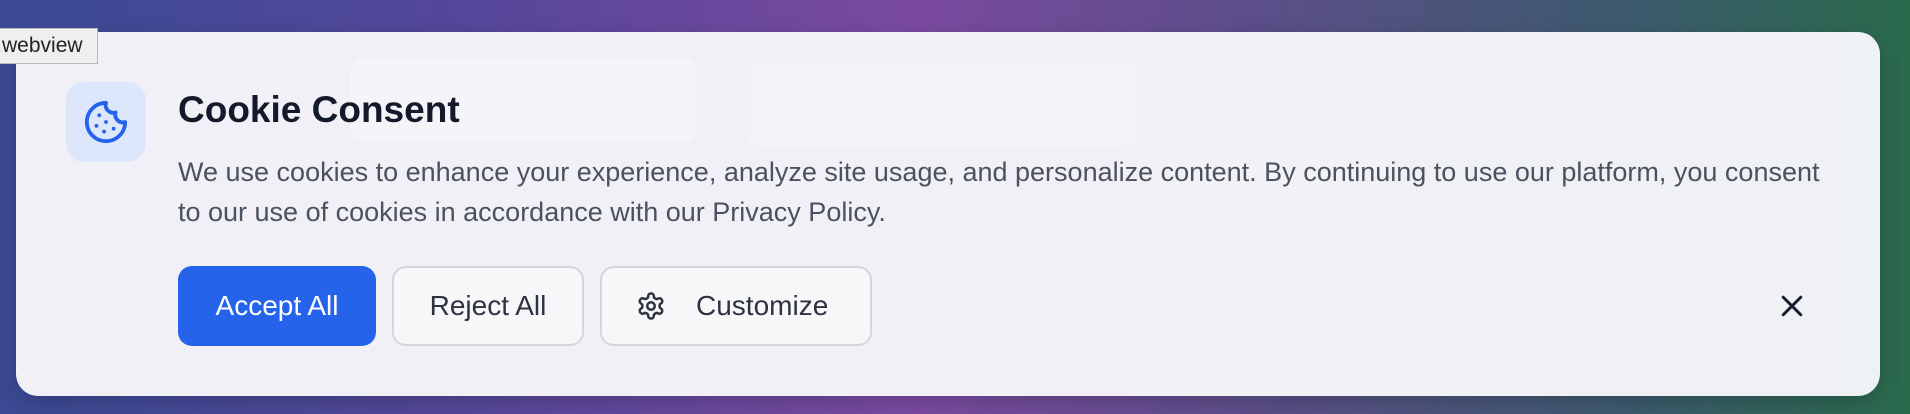  I want to click on cookie-icon-container, so click(106, 122).